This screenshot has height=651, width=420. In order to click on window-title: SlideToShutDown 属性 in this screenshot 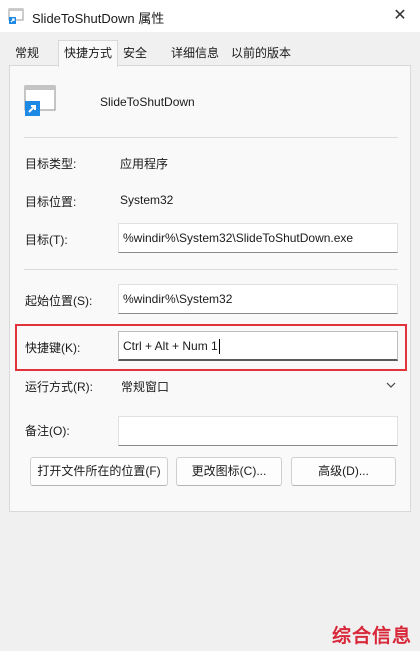, I will do `click(98, 18)`.